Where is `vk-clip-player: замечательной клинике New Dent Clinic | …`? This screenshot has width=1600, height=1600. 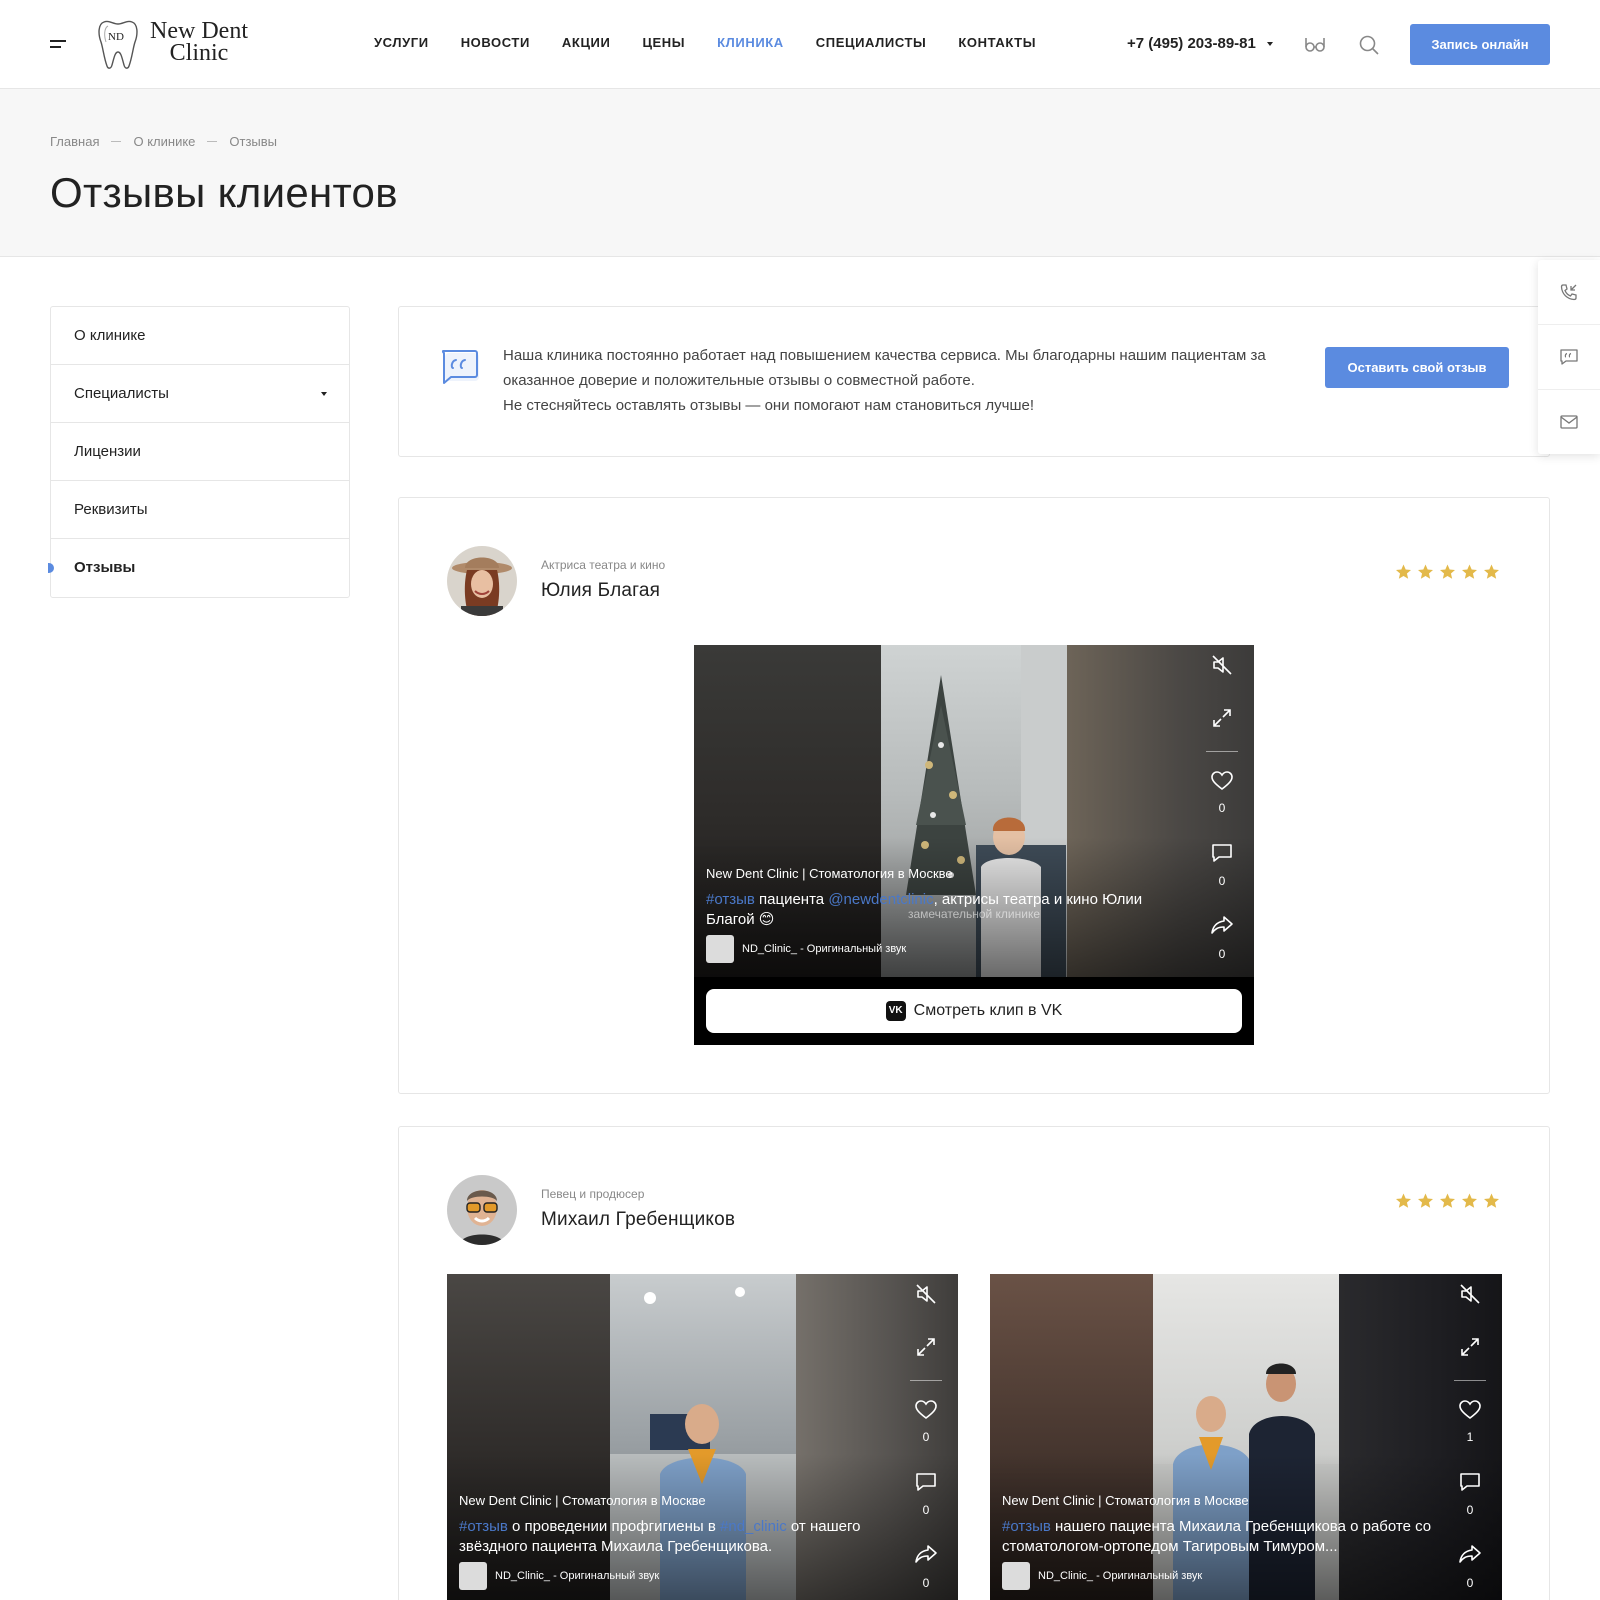
vk-clip-player: замечательной клинике New Dent Clinic | … is located at coordinates (974, 845).